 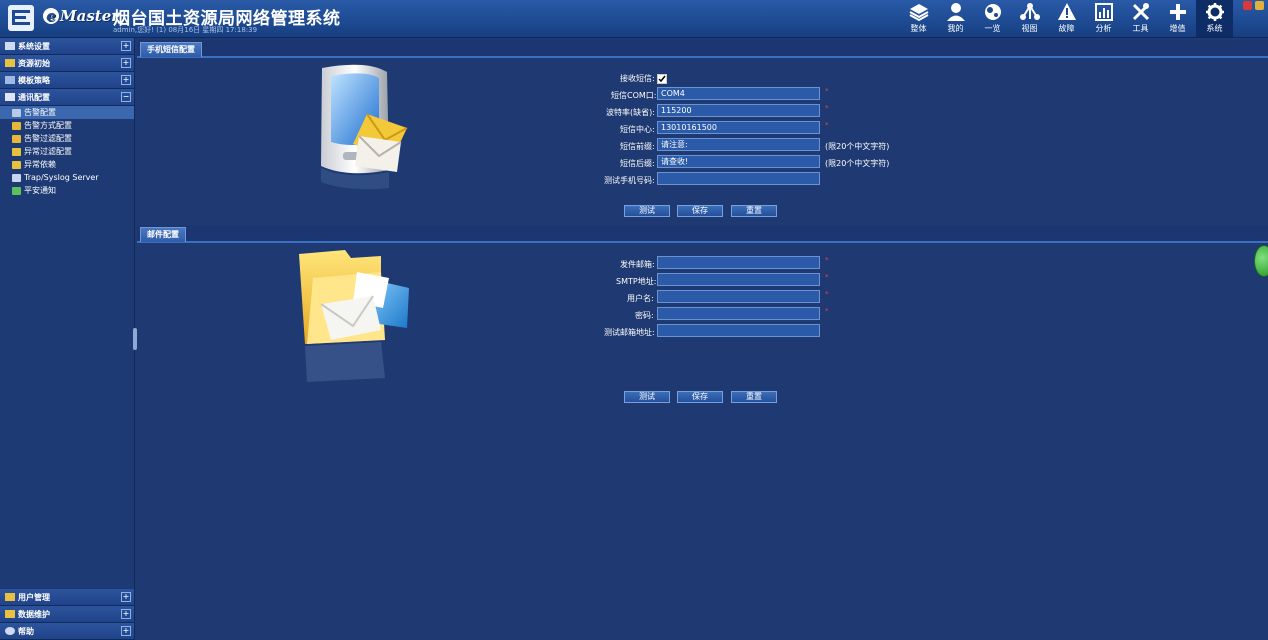 I want to click on nav-tools: 工具, so click(x=1140, y=18).